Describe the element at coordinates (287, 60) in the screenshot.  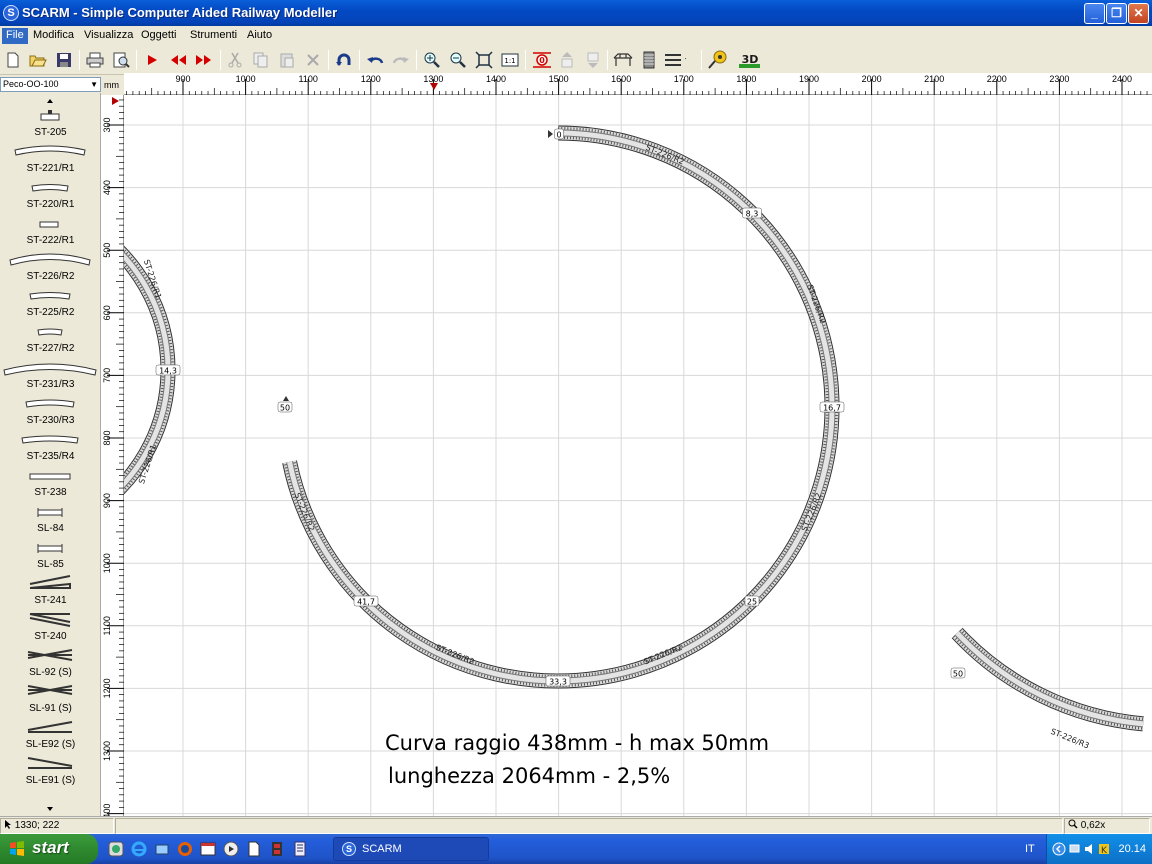
I see `paste-icon` at that location.